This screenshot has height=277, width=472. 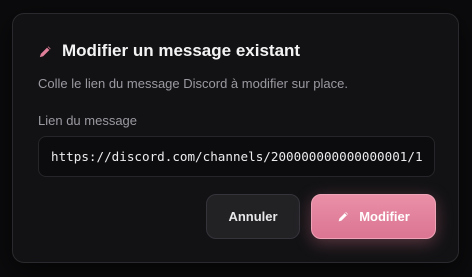 I want to click on dialog-title: Modifier un message existant, so click(x=181, y=50).